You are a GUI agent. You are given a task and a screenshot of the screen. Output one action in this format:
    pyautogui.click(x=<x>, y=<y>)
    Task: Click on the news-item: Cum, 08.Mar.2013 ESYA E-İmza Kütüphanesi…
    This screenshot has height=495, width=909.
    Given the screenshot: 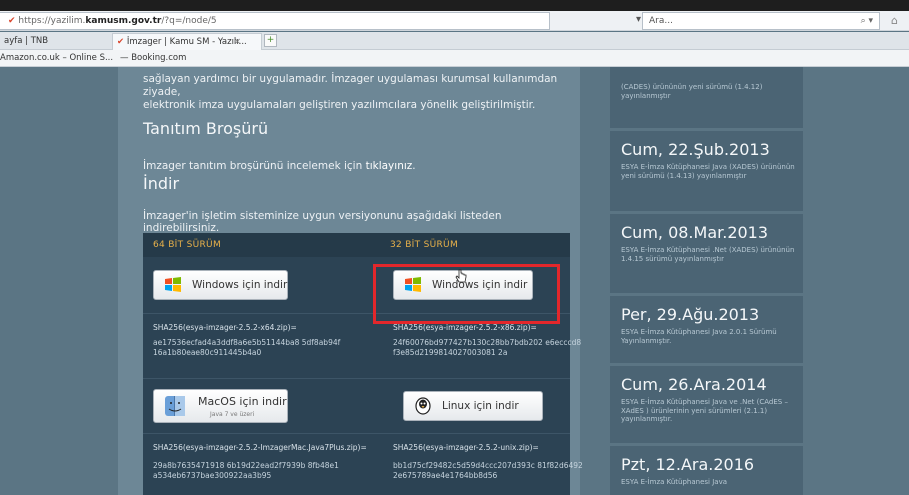 What is the action you would take?
    pyautogui.click(x=706, y=255)
    